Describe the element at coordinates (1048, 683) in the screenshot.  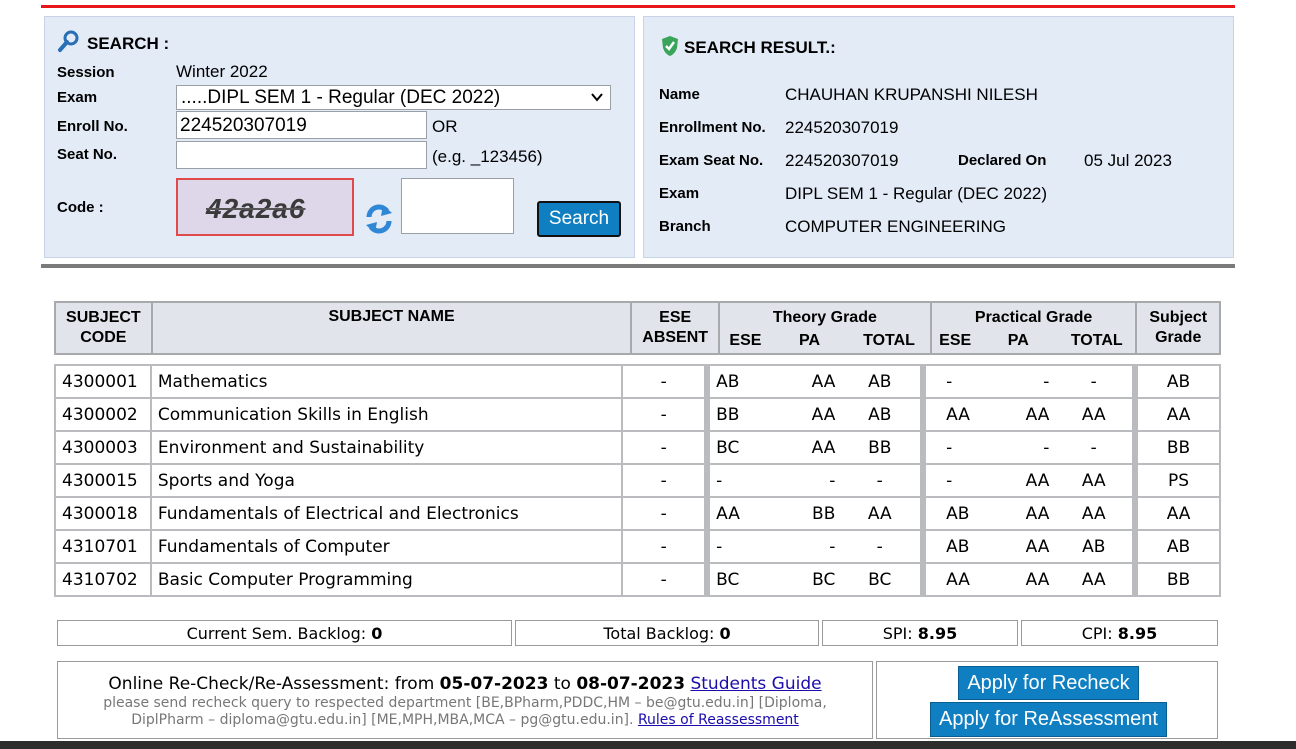
I see `apply-recheck-button: Apply for Recheck` at that location.